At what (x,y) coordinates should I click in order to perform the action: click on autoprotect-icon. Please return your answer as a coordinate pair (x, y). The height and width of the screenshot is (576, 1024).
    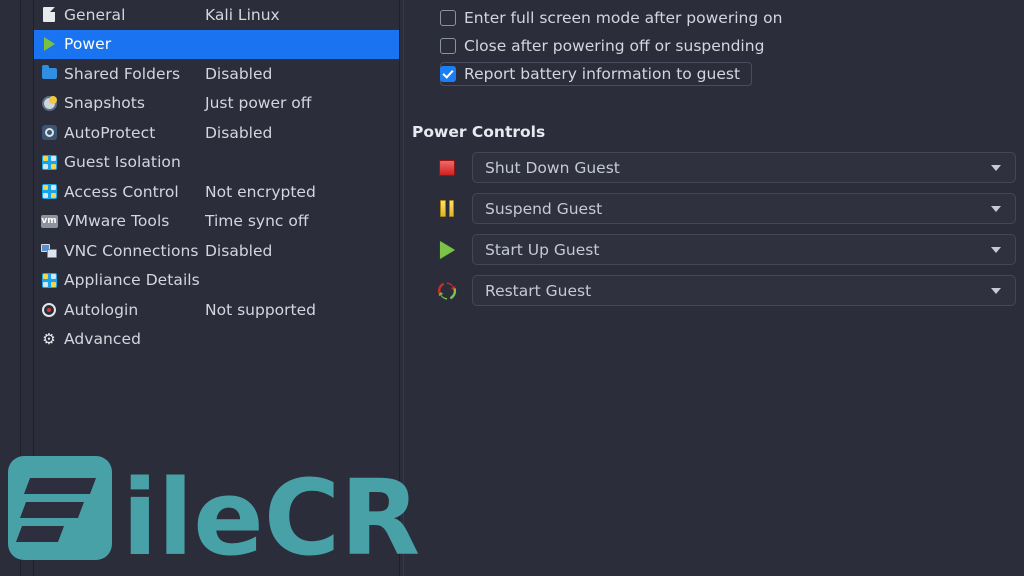
    Looking at the image, I should click on (49, 133).